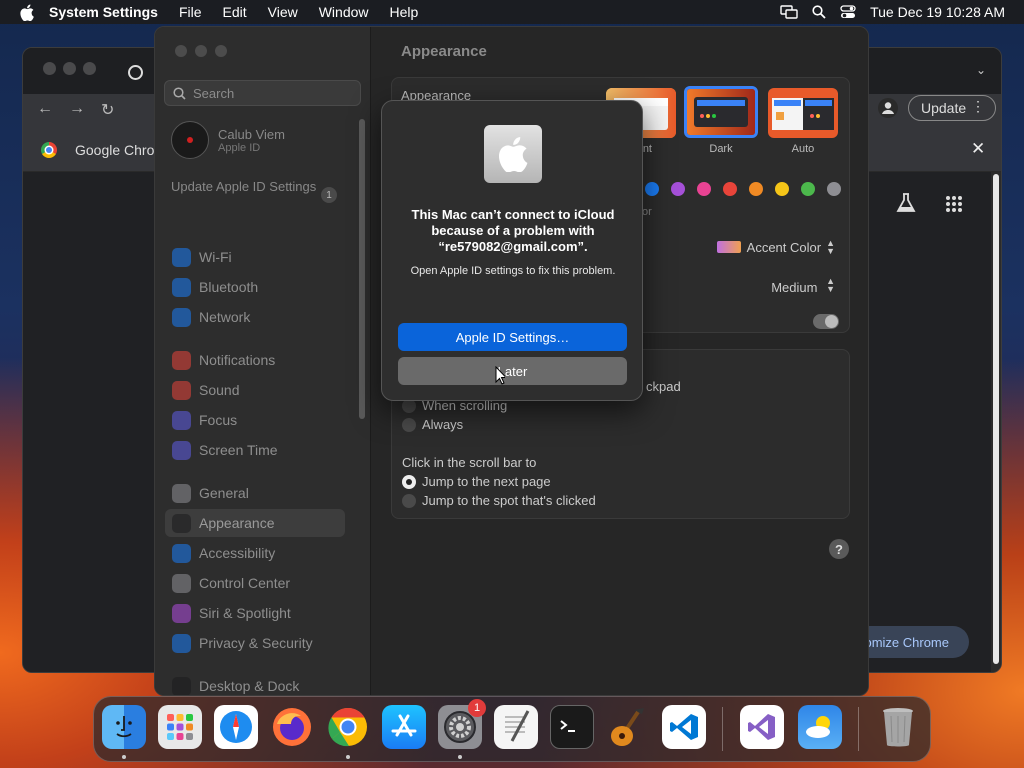  What do you see at coordinates (179, 93) in the screenshot?
I see `search-icon` at bounding box center [179, 93].